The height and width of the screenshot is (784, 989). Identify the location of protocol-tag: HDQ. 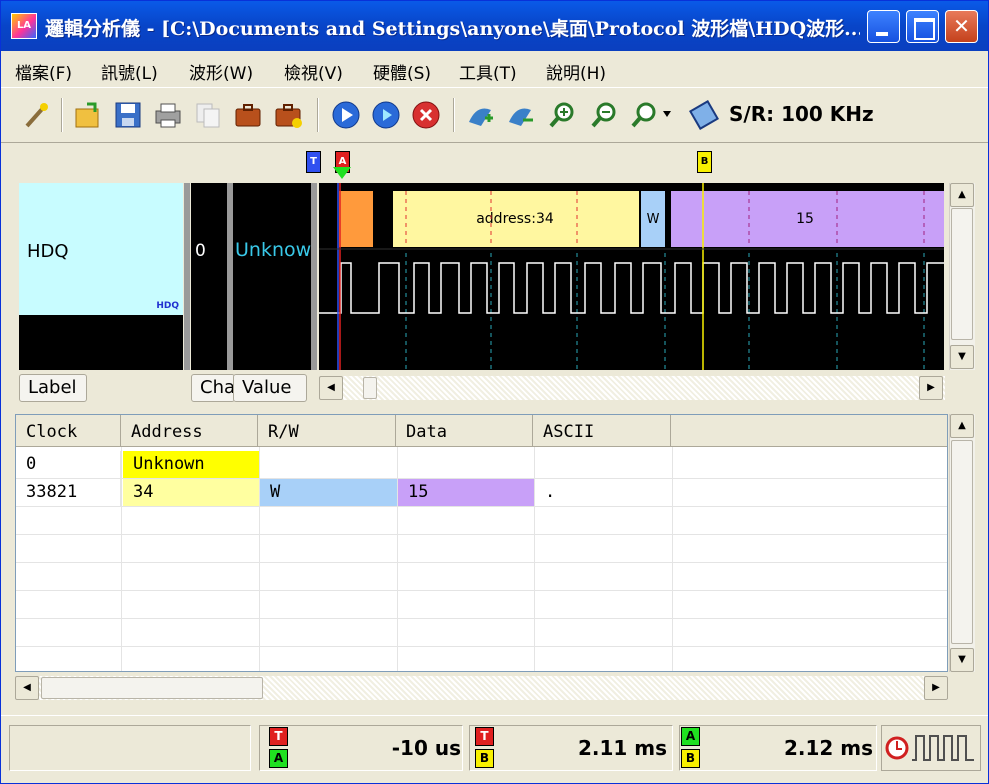
(167, 306).